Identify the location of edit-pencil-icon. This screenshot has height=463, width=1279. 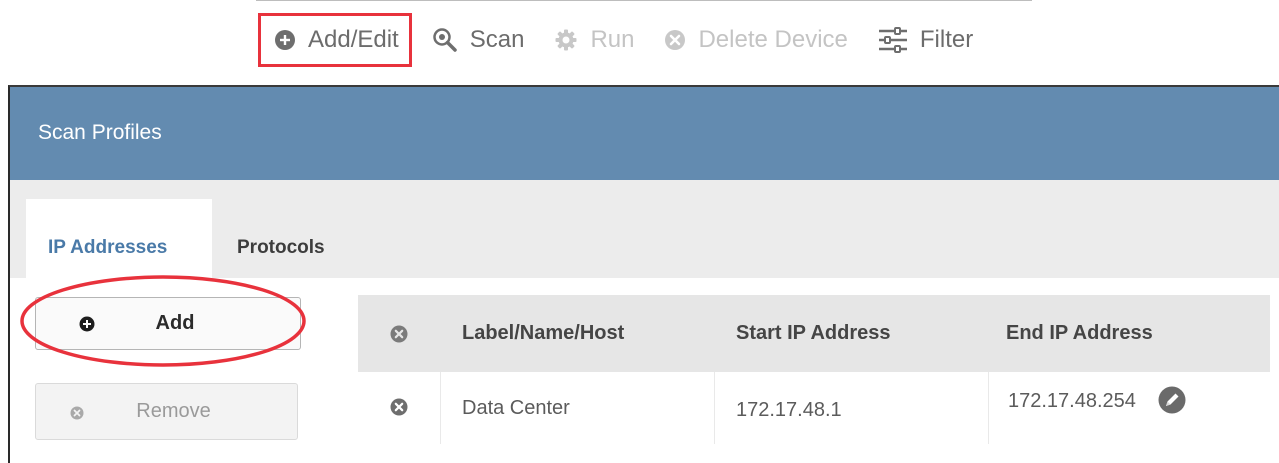
(1172, 402).